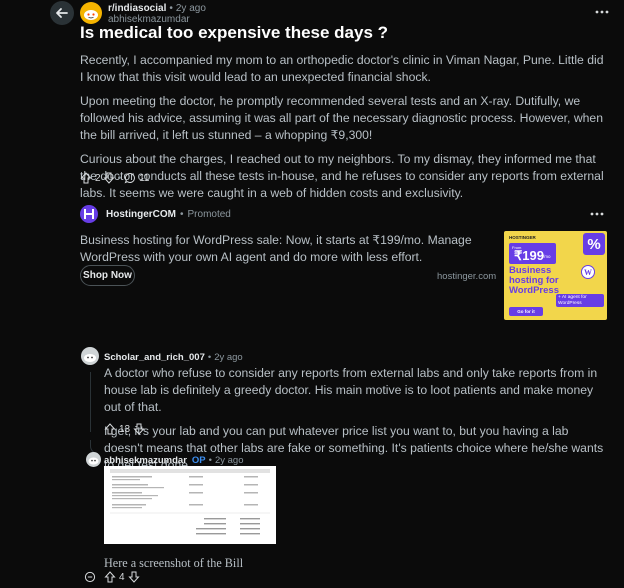  I want to click on bill-image, so click(190, 502).